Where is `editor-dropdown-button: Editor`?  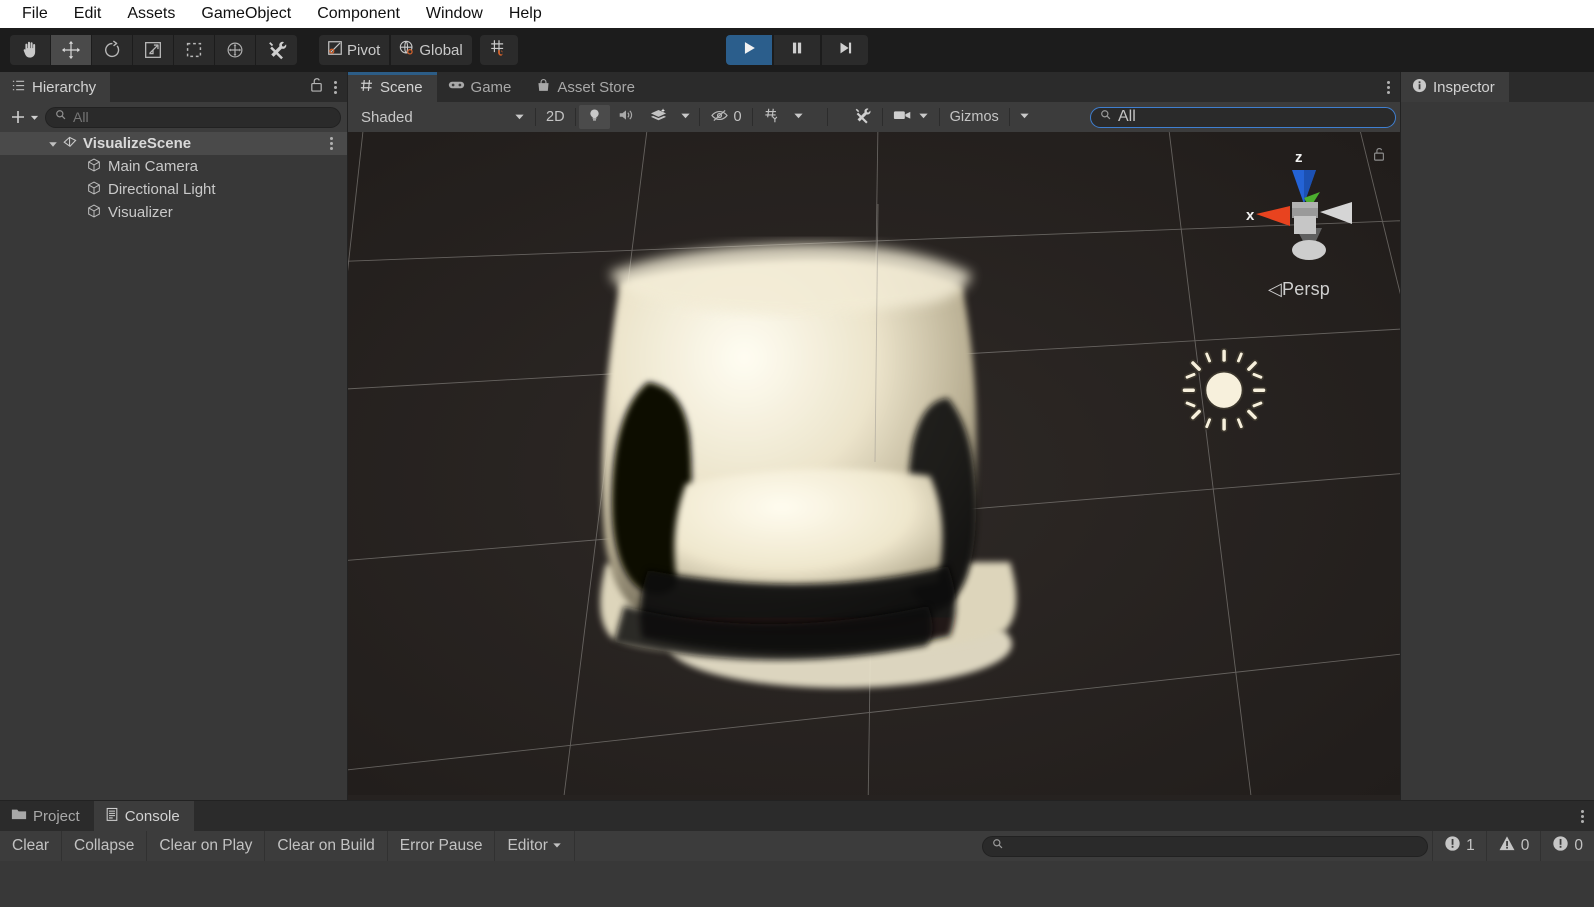 editor-dropdown-button: Editor is located at coordinates (535, 846).